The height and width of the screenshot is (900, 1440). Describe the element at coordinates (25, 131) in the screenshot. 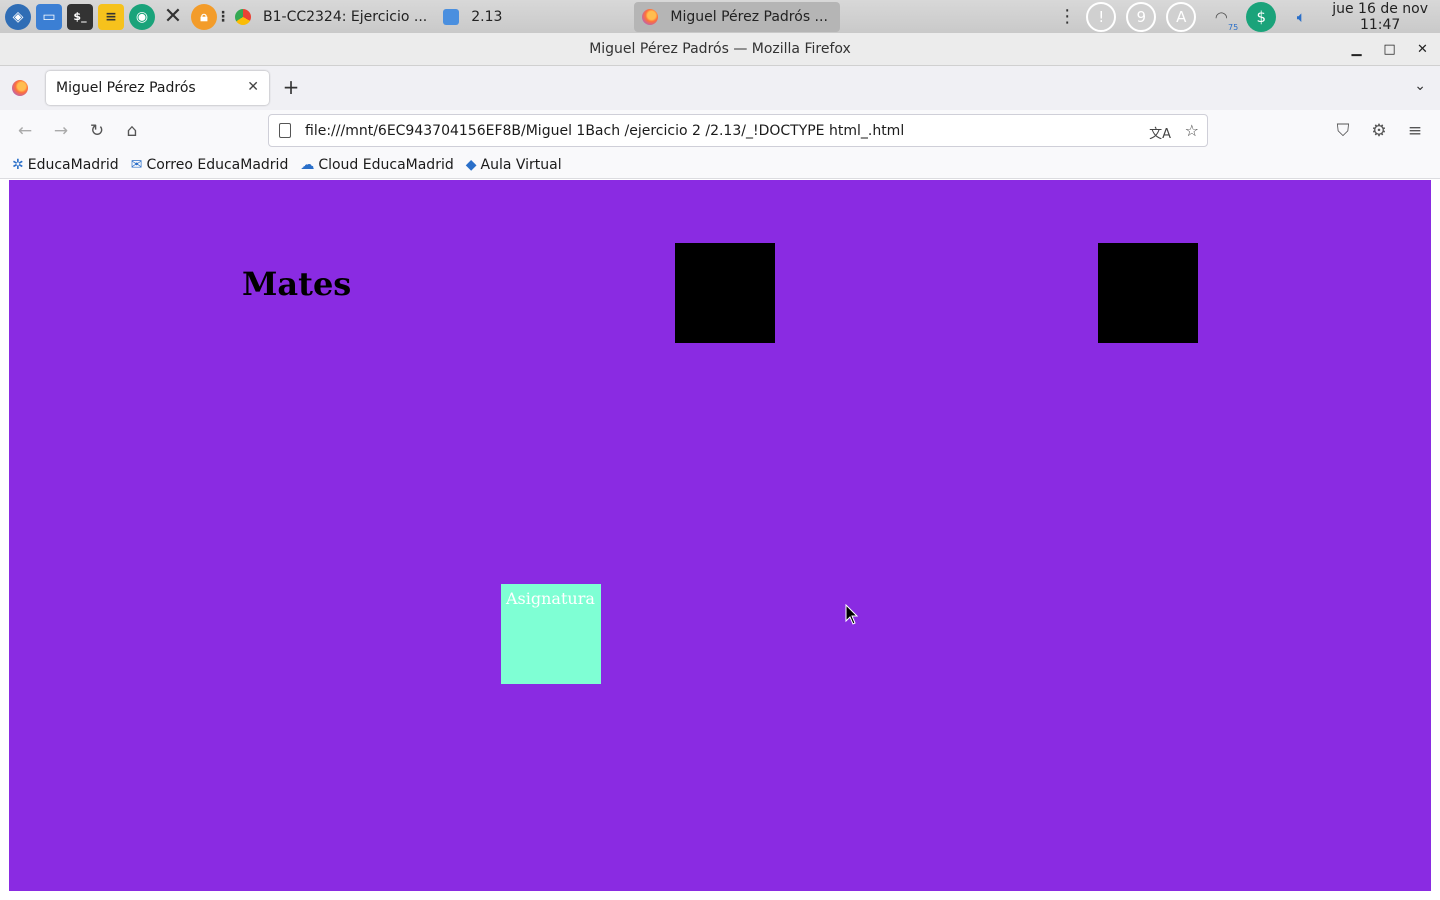

I see `back-button: ←` at that location.